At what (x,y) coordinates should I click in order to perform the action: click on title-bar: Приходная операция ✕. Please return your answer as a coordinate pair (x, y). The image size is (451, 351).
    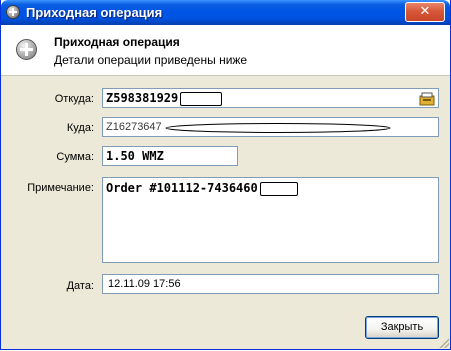
    Looking at the image, I should click on (225, 12).